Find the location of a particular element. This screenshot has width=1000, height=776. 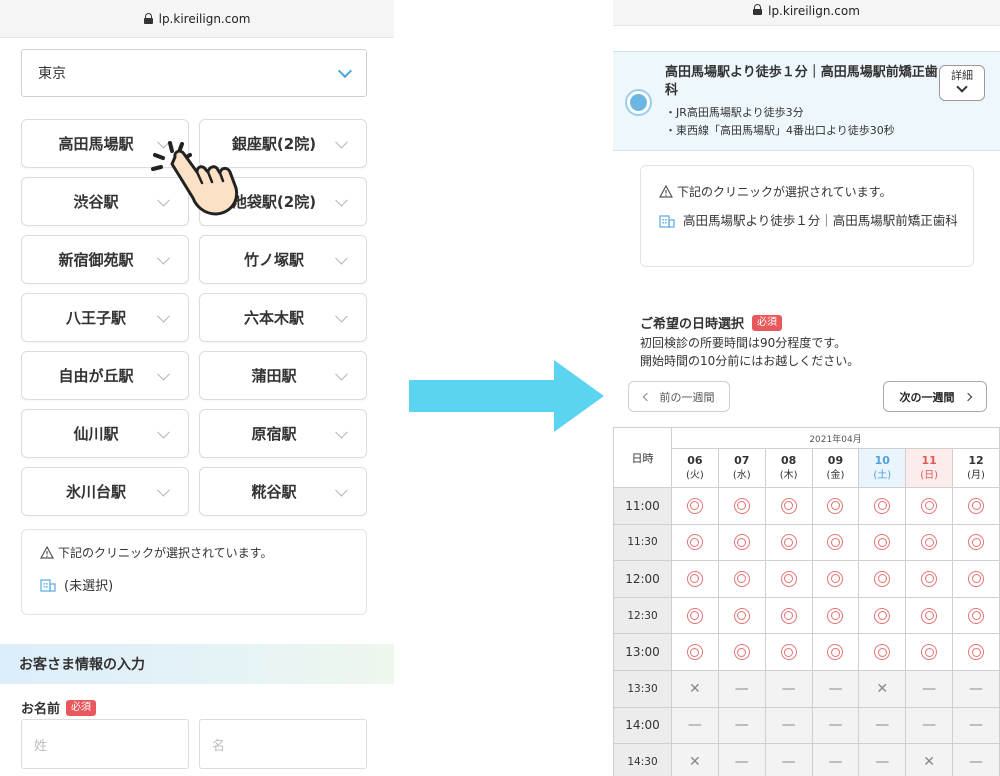

station-label: 八王子駅 is located at coordinates (95, 318).